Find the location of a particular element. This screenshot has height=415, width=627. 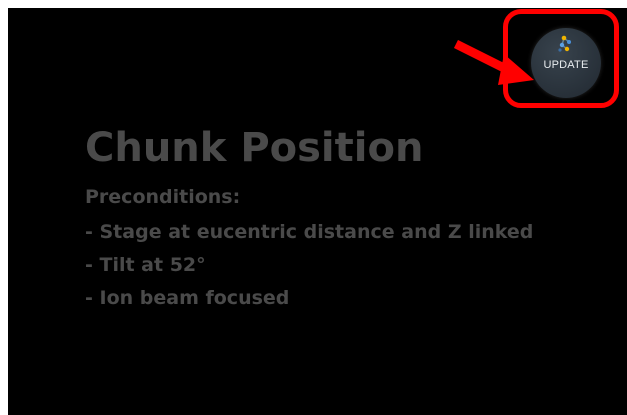

red-arrow-annotation is located at coordinates (493, 62).